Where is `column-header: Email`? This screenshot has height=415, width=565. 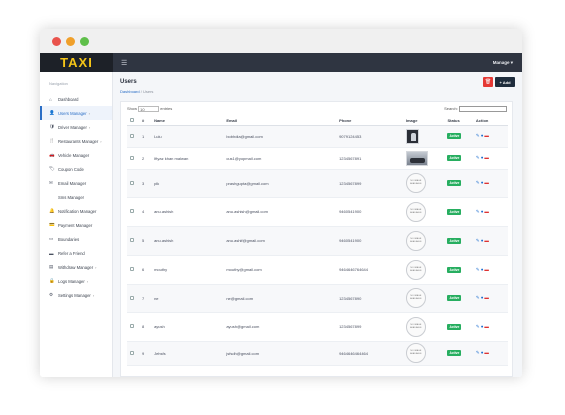 column-header: Email is located at coordinates (280, 121).